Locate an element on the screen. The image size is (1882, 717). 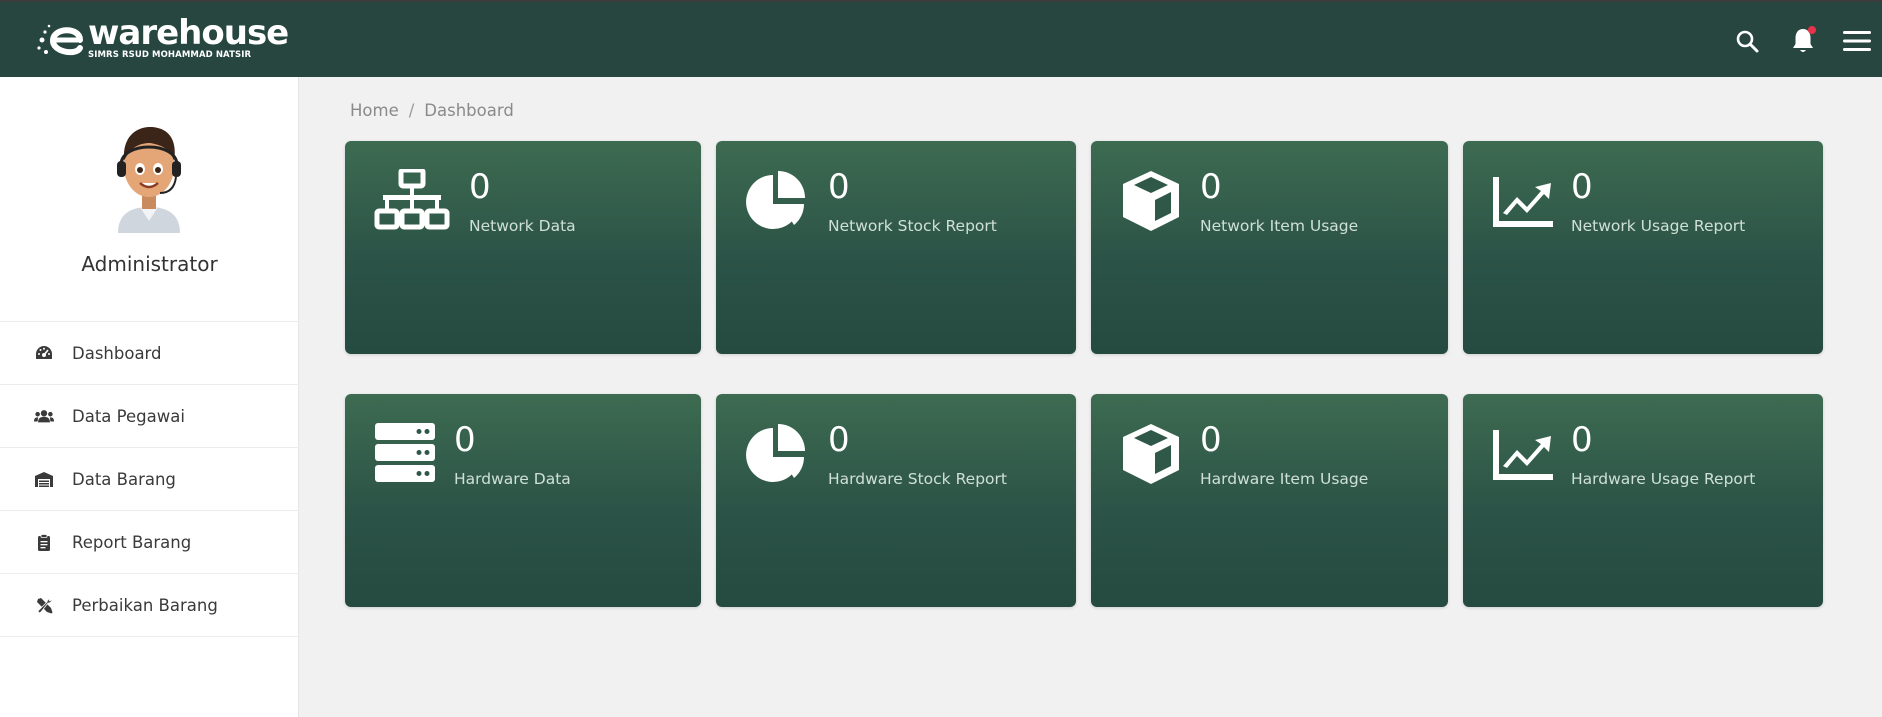
search-button is located at coordinates (1747, 41).